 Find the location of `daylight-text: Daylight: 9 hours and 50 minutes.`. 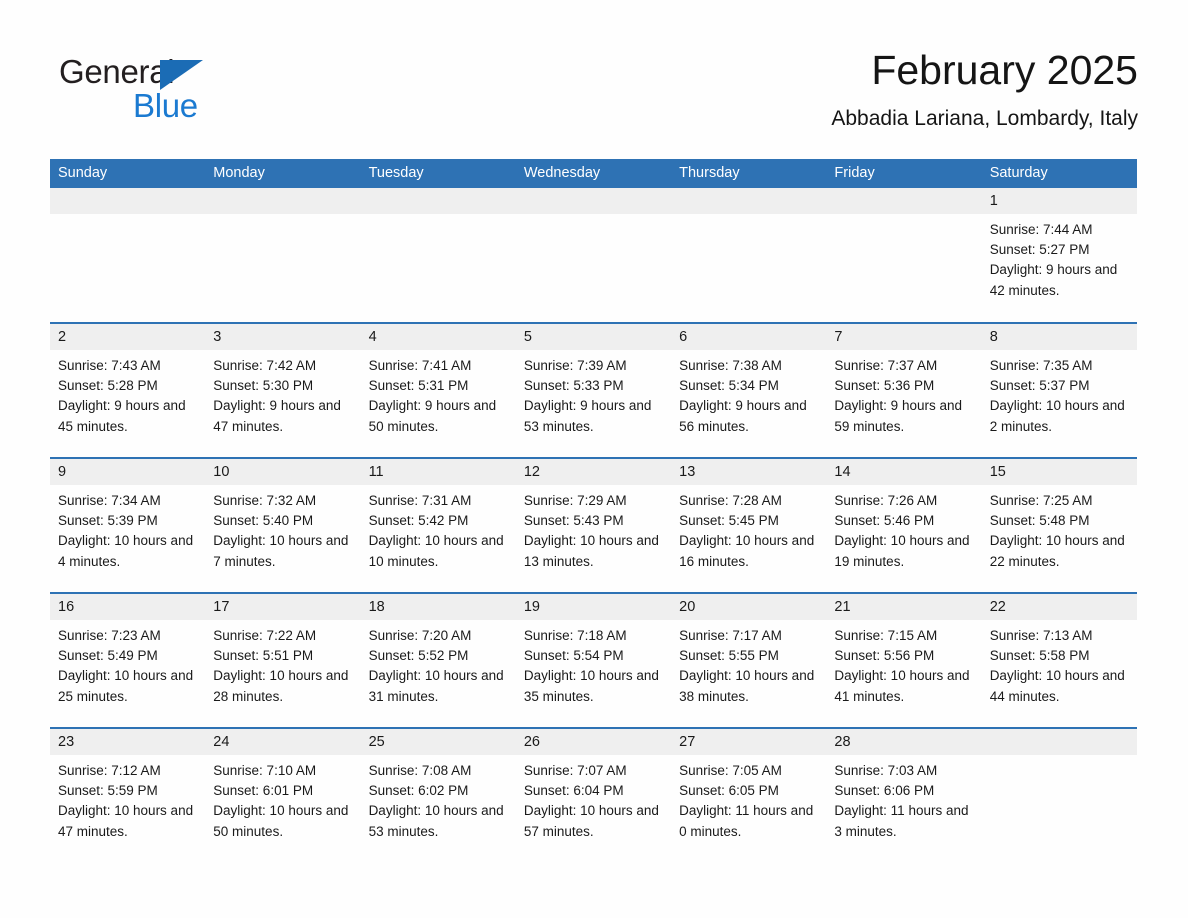

daylight-text: Daylight: 9 hours and 50 minutes. is located at coordinates (432, 416).